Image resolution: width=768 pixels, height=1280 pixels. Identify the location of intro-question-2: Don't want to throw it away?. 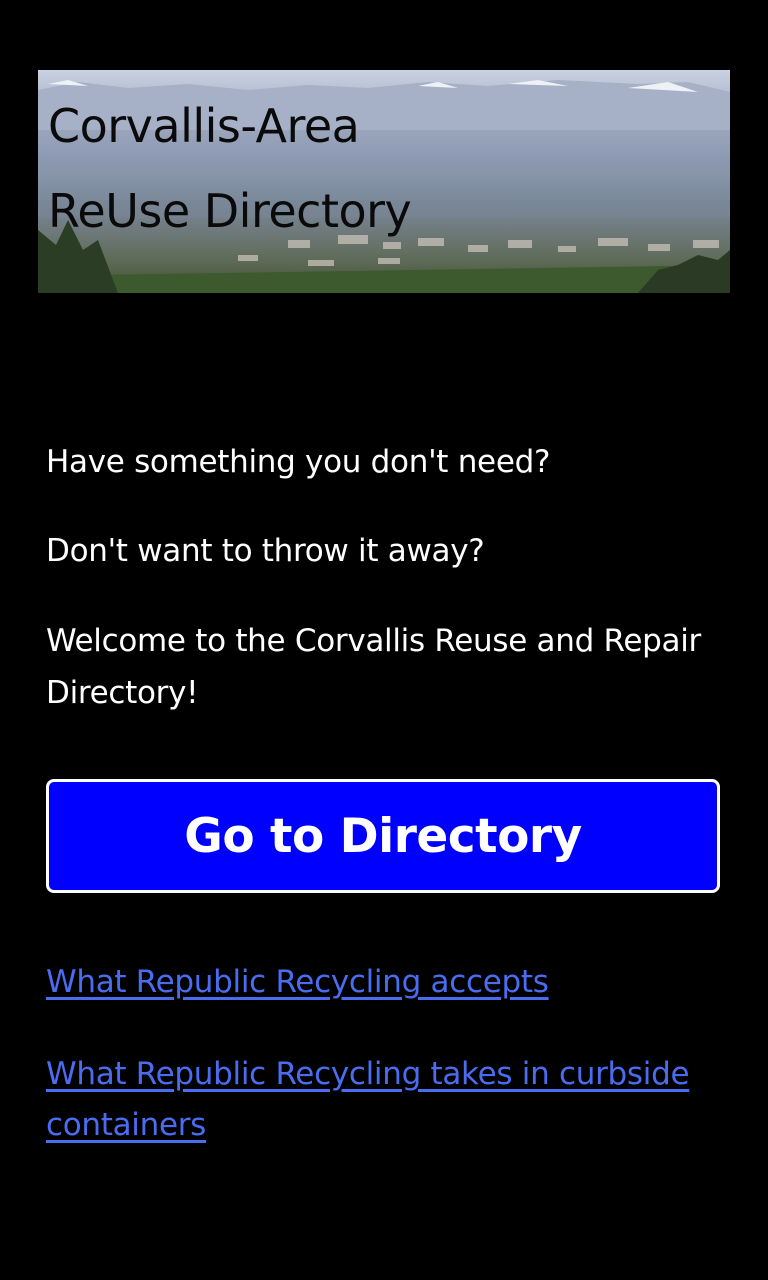
(265, 551).